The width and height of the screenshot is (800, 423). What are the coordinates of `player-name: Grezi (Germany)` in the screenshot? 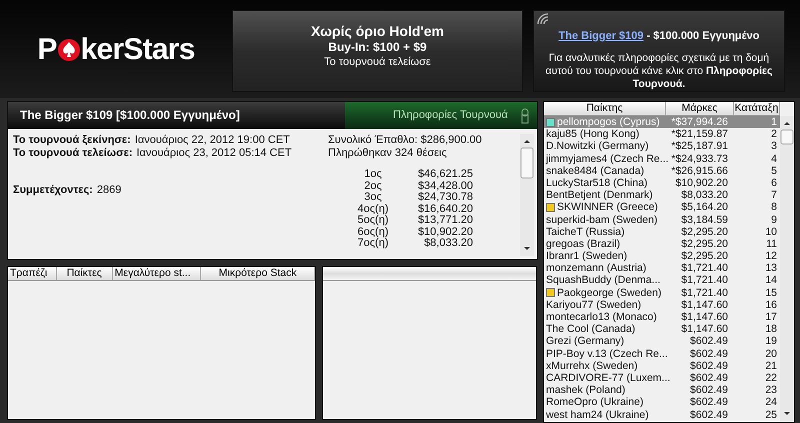 It's located at (585, 341).